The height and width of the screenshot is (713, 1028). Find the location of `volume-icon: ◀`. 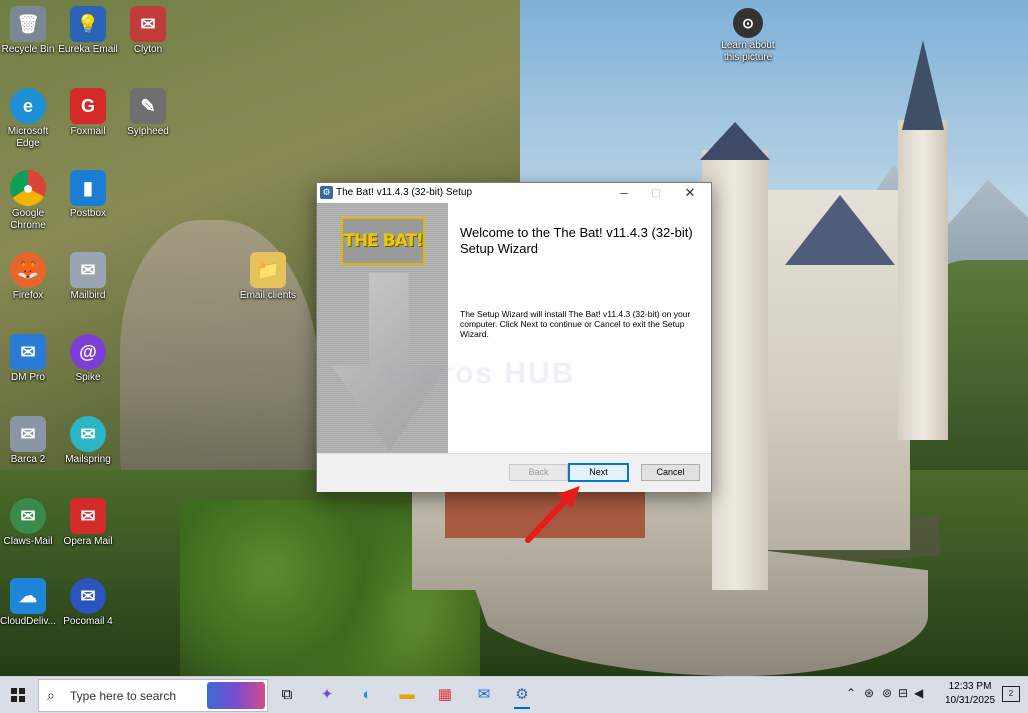

volume-icon: ◀ is located at coordinates (918, 693).